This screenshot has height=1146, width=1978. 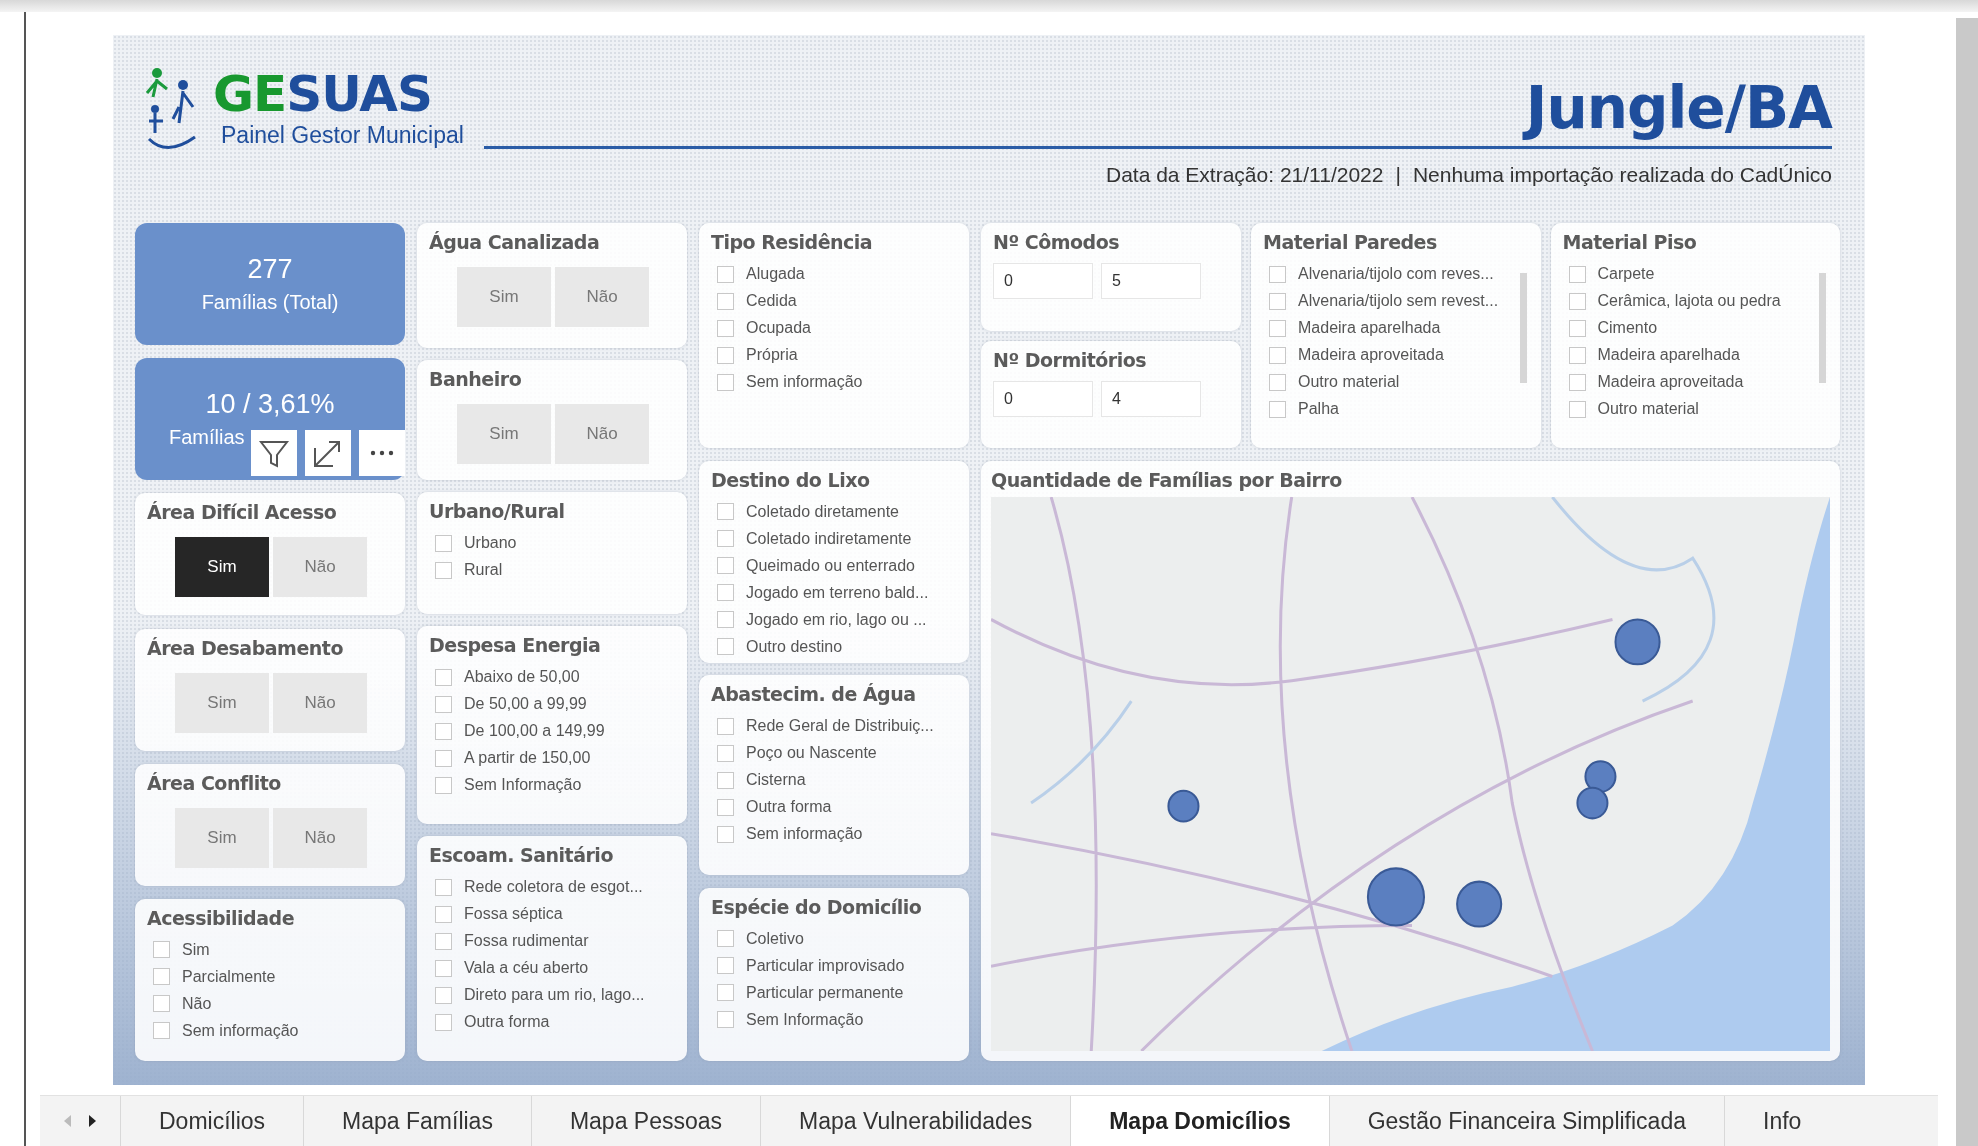 What do you see at coordinates (197, 1003) in the screenshot?
I see `option-label: Não` at bounding box center [197, 1003].